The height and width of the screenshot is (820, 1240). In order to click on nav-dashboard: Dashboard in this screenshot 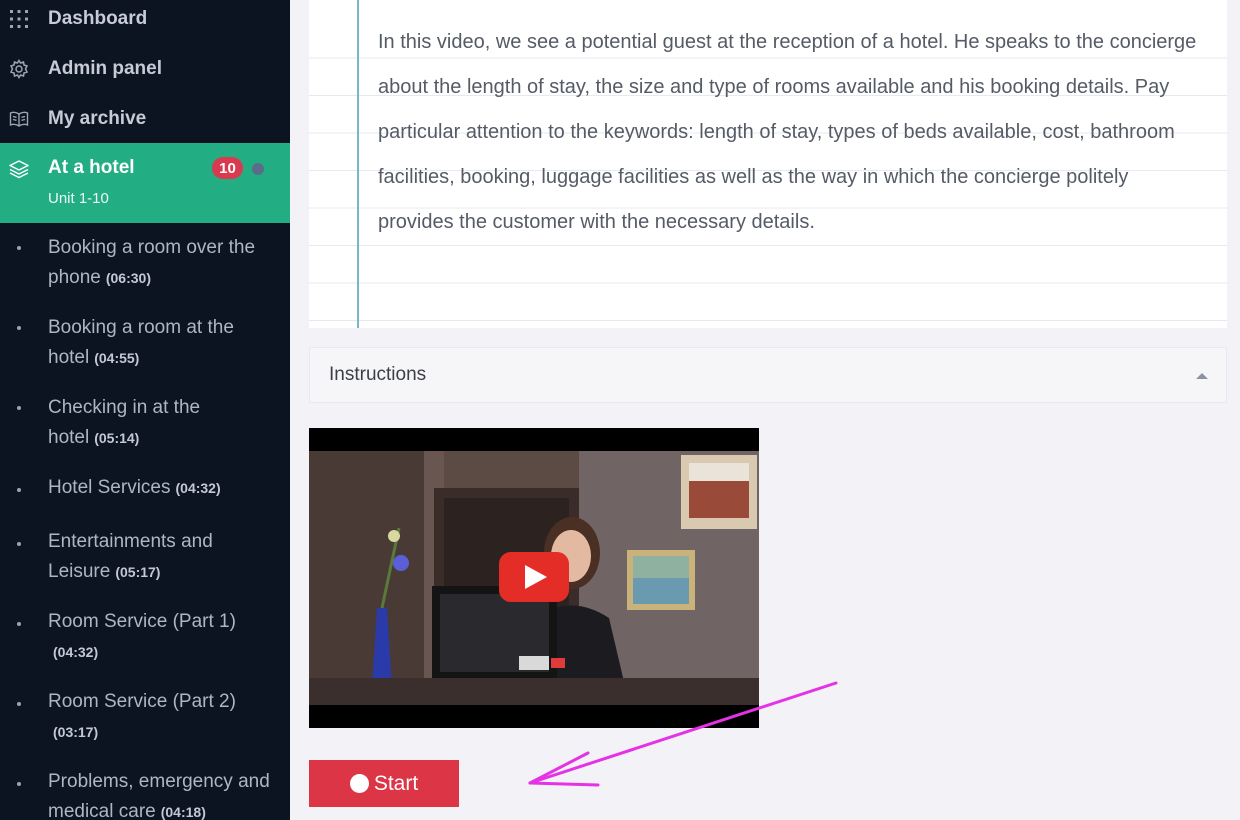, I will do `click(145, 22)`.